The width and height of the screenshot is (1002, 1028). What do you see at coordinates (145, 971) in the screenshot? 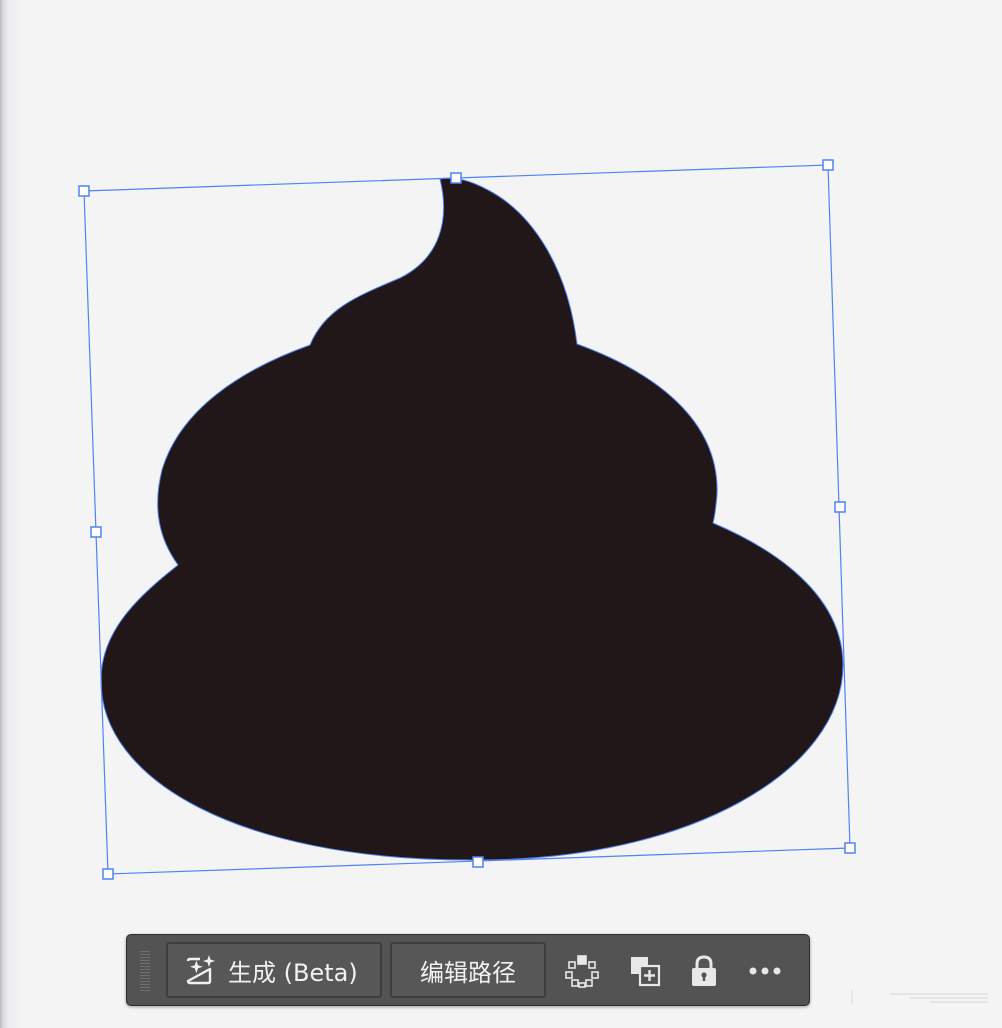
I see `toolbar-drag-handle` at bounding box center [145, 971].